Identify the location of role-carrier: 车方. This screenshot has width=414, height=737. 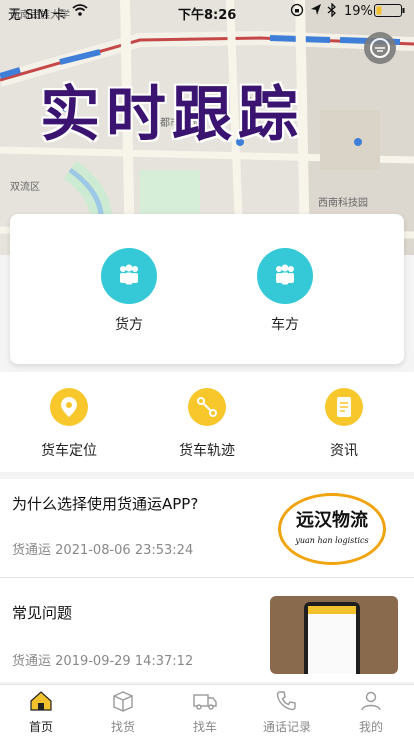
(285, 291).